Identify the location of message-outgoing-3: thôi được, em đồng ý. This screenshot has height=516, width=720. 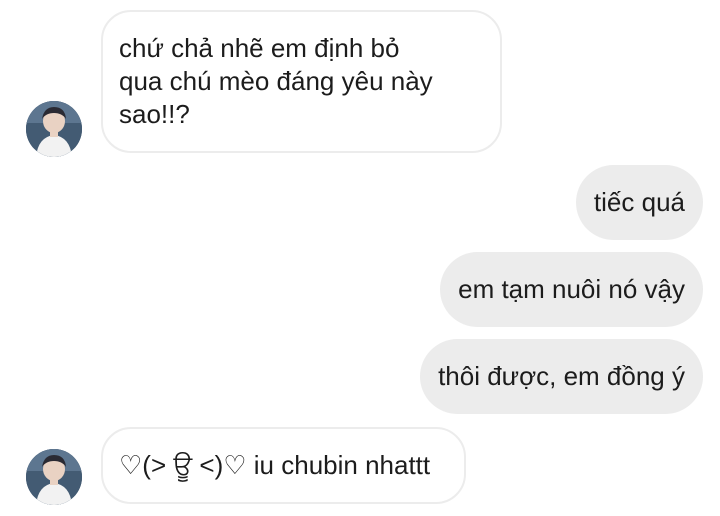
(561, 376).